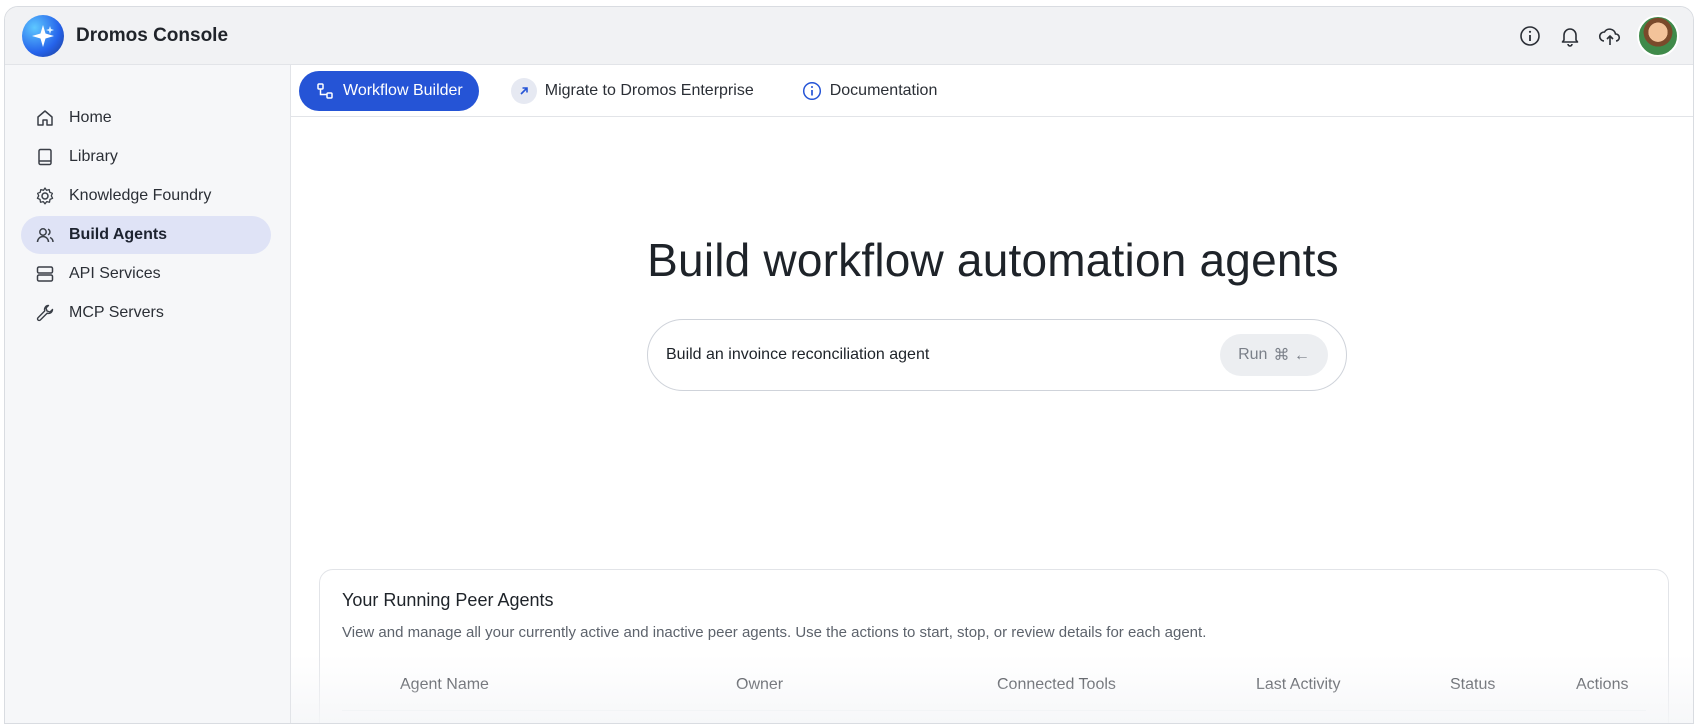  I want to click on sidebar-item-label: Knowledge Foundry, so click(140, 195).